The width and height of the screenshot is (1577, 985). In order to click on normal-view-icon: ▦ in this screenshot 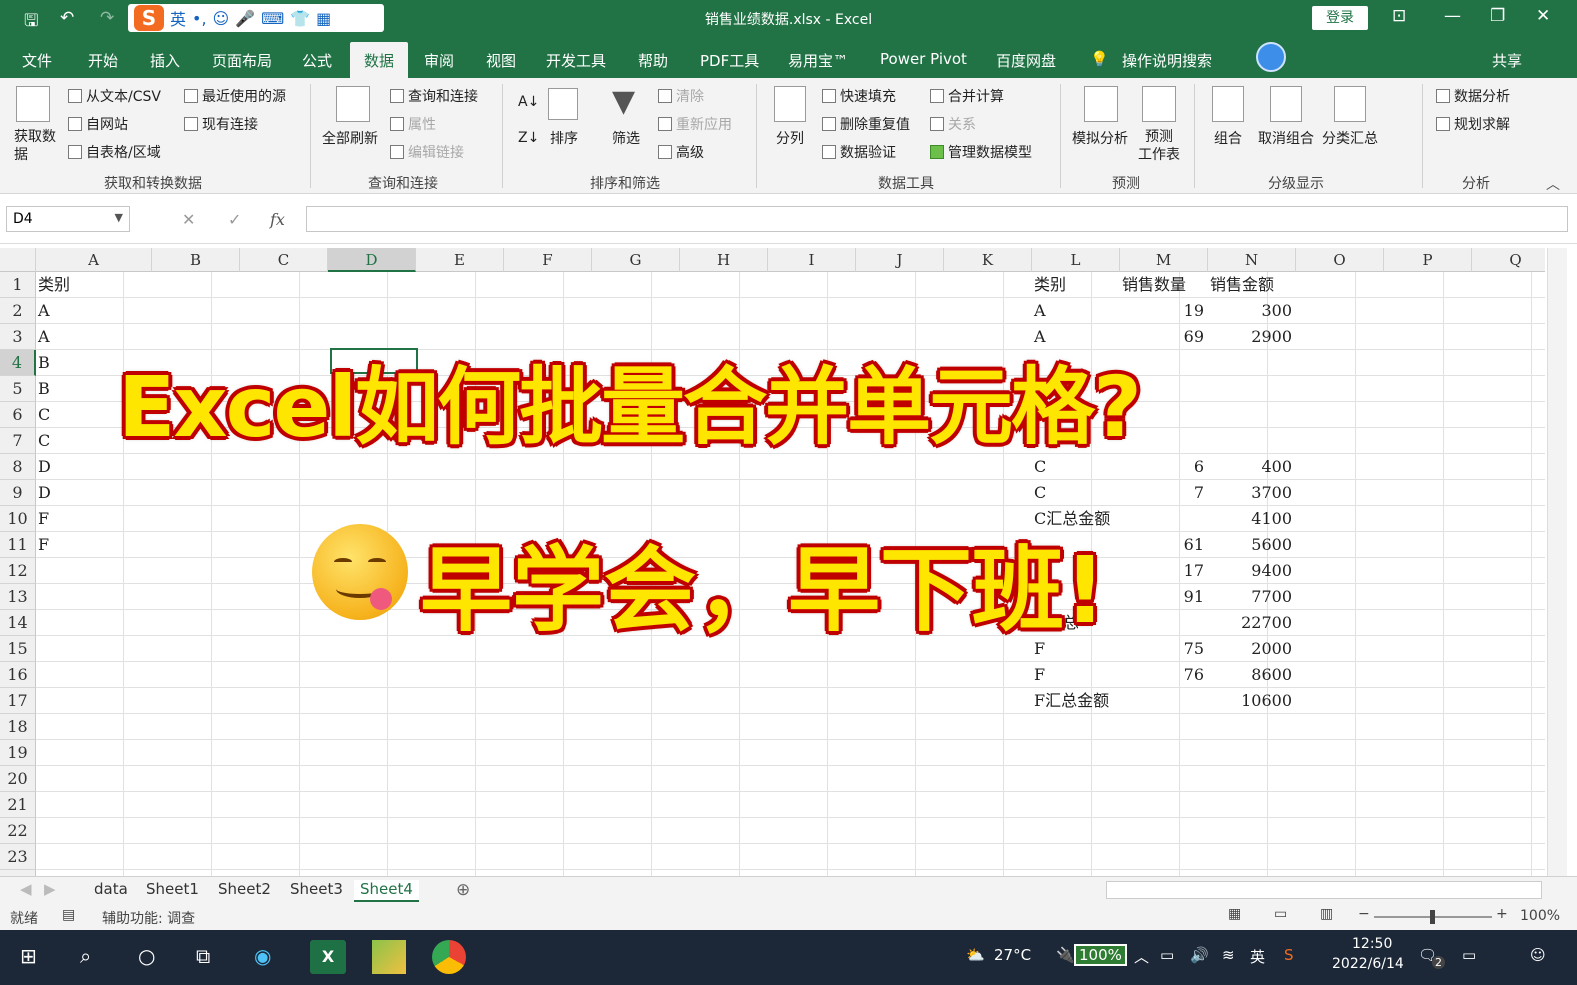, I will do `click(1234, 914)`.